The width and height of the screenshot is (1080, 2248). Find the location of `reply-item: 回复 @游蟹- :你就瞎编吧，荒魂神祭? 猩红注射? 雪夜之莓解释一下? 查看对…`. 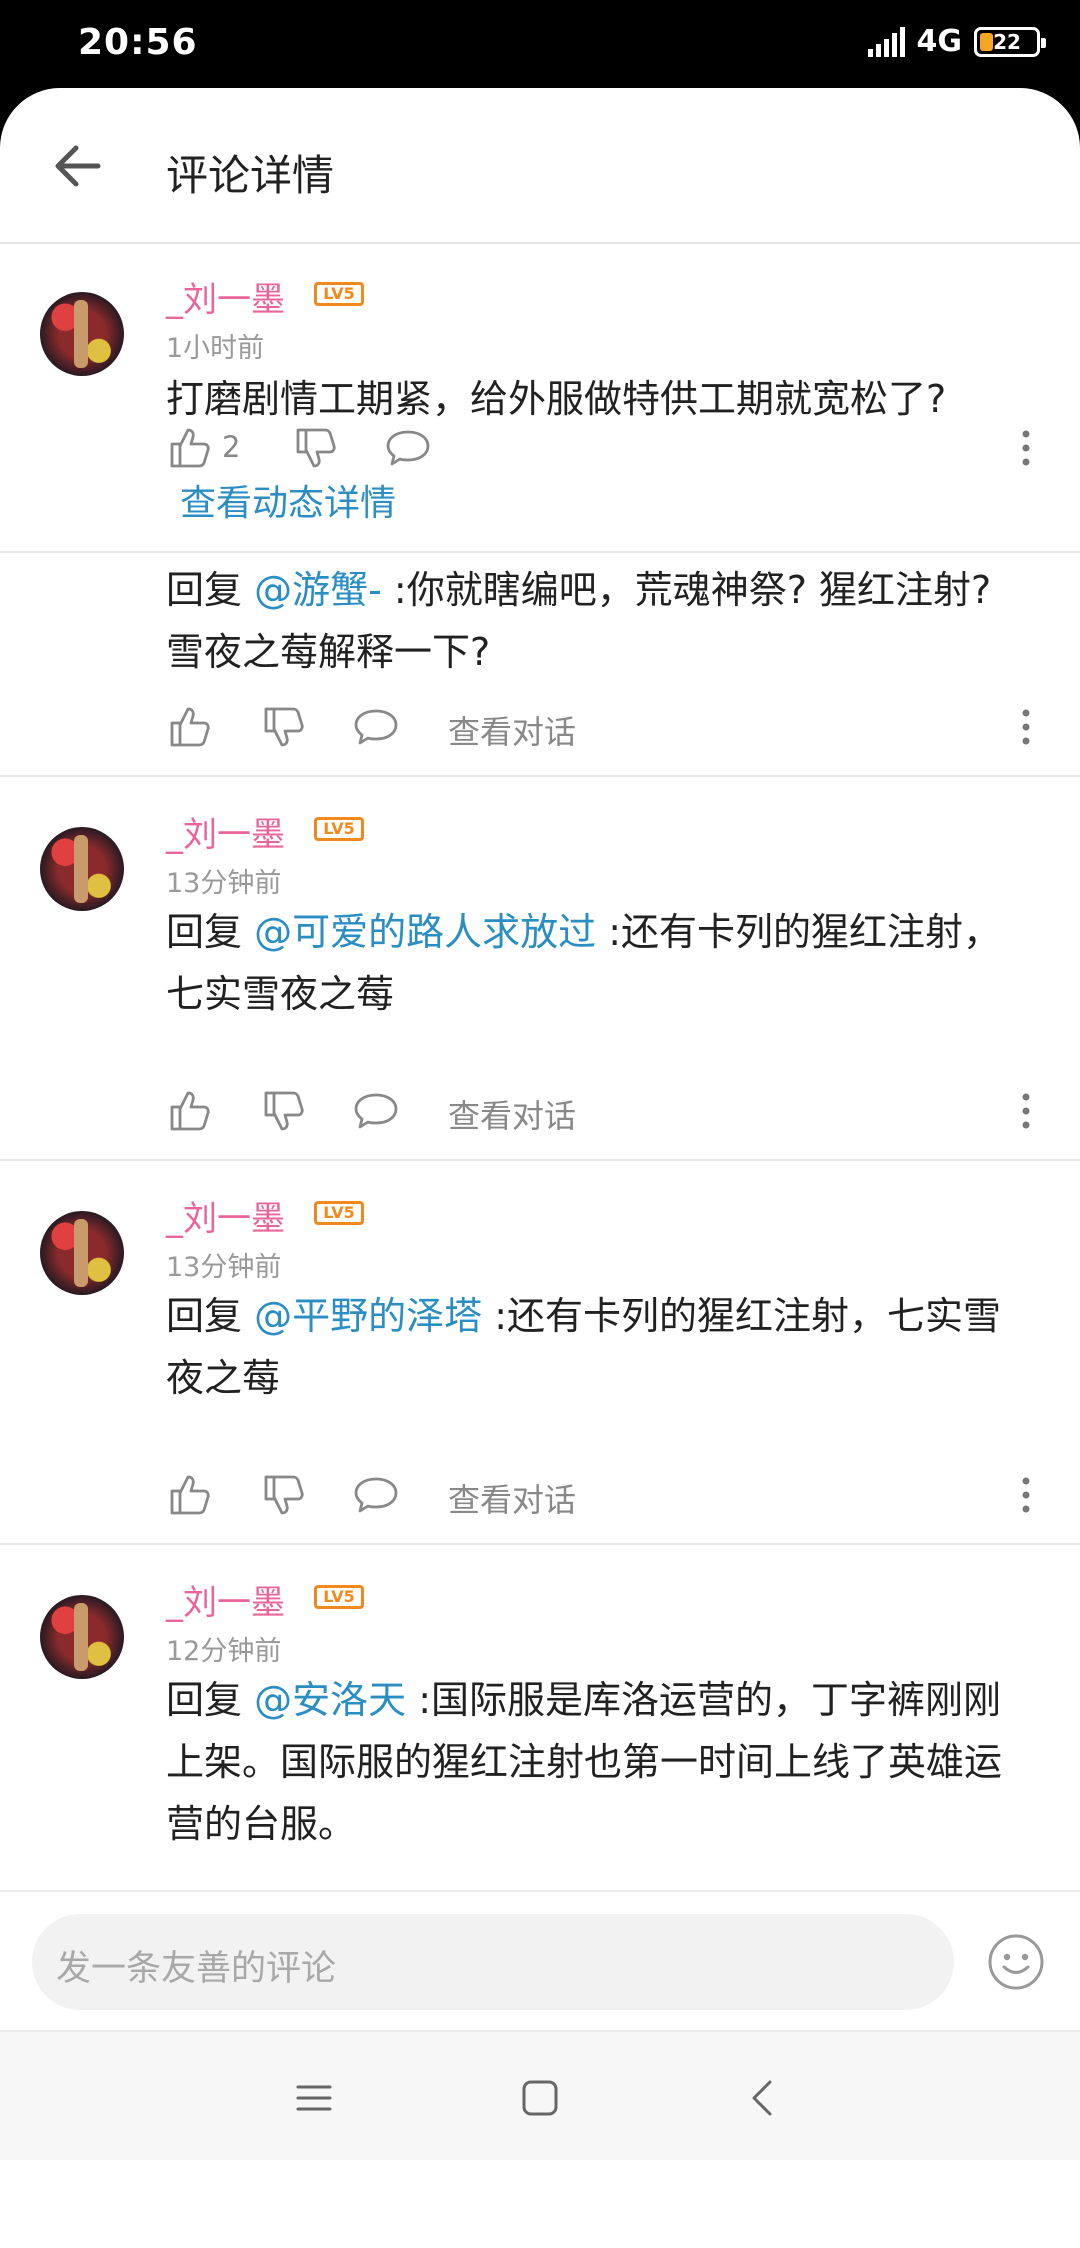

reply-item: 回复 @游蟹- :你就瞎编吧，荒魂神祭? 猩红注射? 雪夜之莓解释一下? 查看对… is located at coordinates (540, 665).